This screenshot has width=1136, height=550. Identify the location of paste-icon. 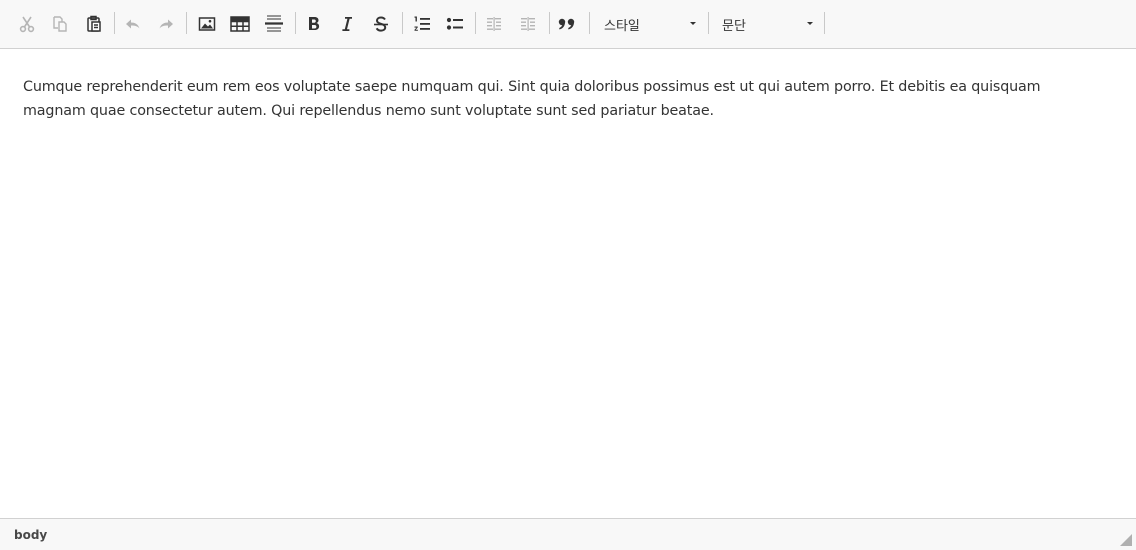
(94, 23).